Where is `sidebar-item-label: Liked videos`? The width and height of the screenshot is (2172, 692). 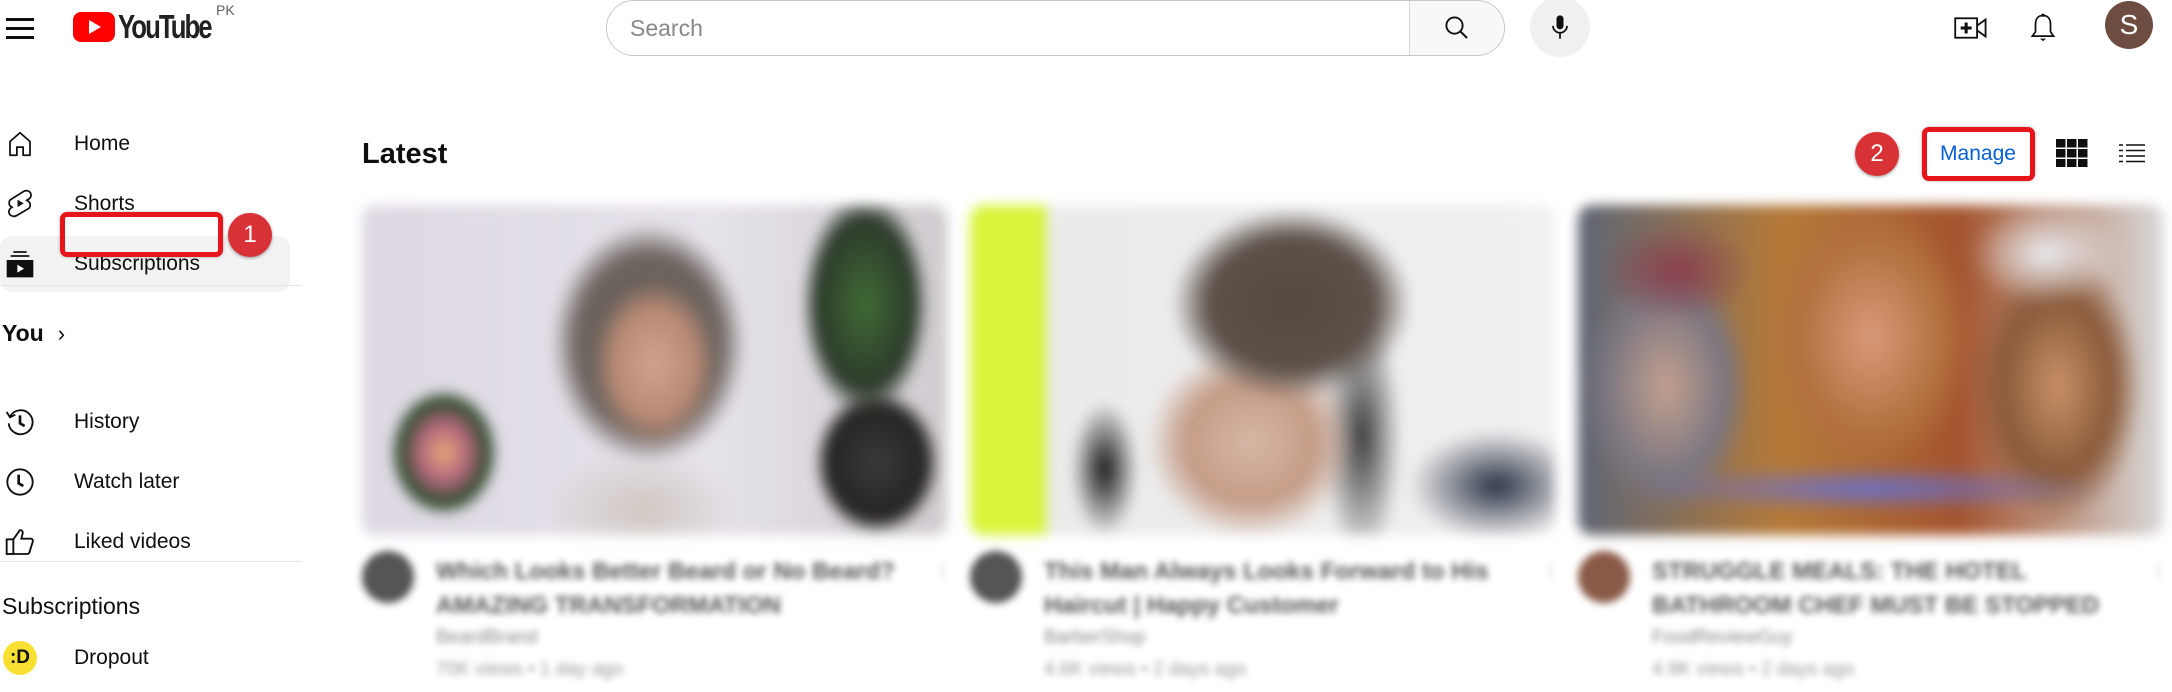 sidebar-item-label: Liked videos is located at coordinates (132, 541).